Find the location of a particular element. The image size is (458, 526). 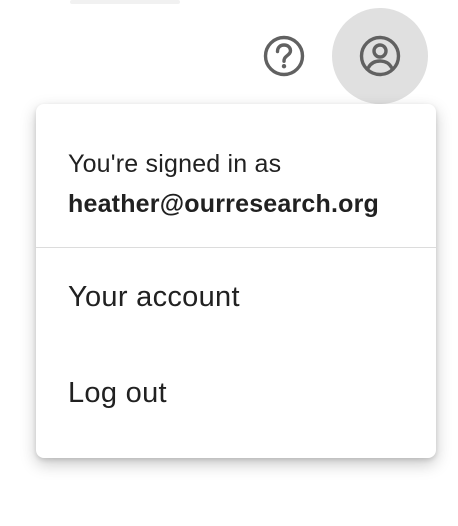

help-button is located at coordinates (284, 56).